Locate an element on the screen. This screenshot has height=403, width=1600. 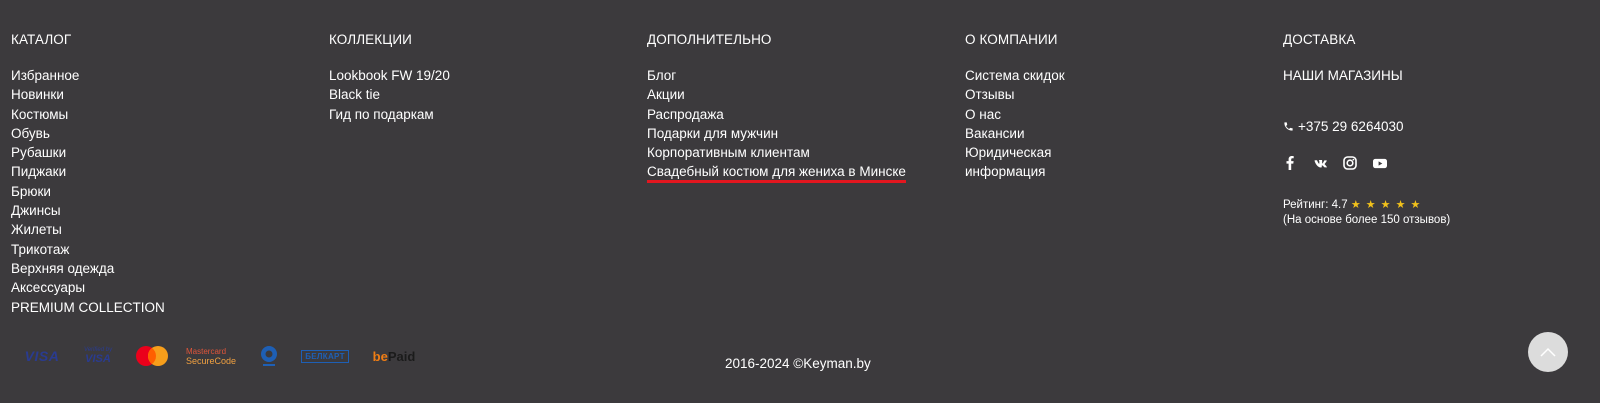
extra-heading: ДОПОЛНИТЕЛЬНО is located at coordinates (709, 39).